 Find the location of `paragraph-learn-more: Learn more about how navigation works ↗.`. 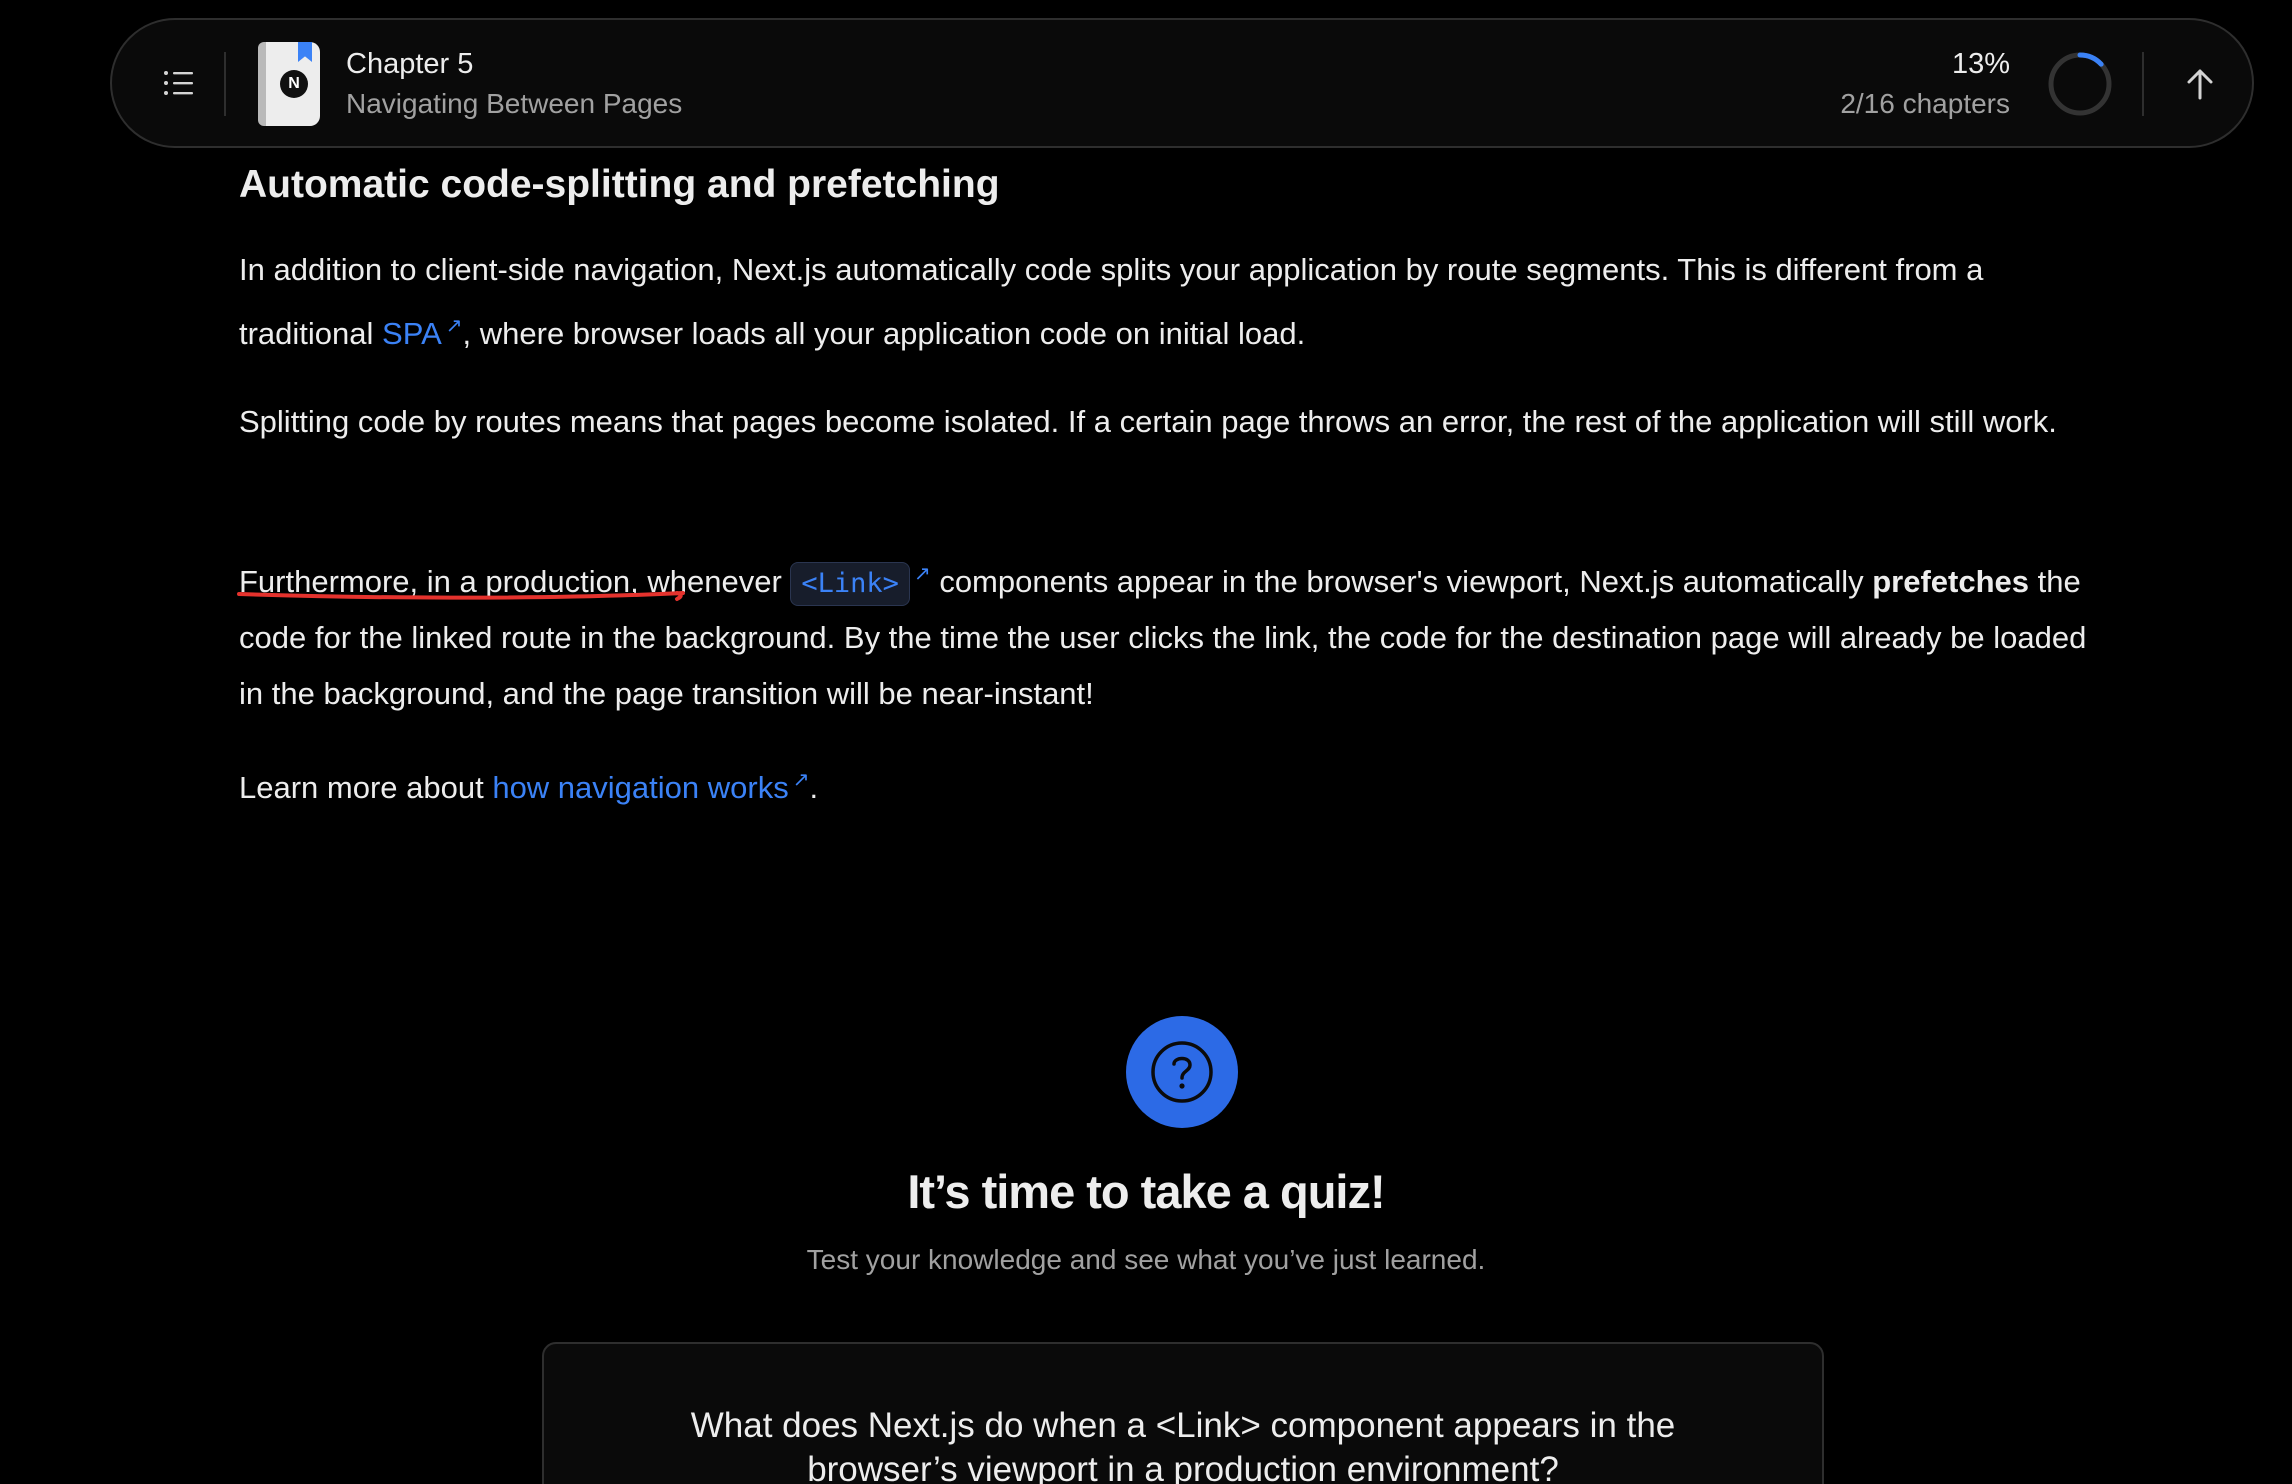

paragraph-learn-more: Learn more about how navigation works ↗. is located at coordinates (1179, 784).